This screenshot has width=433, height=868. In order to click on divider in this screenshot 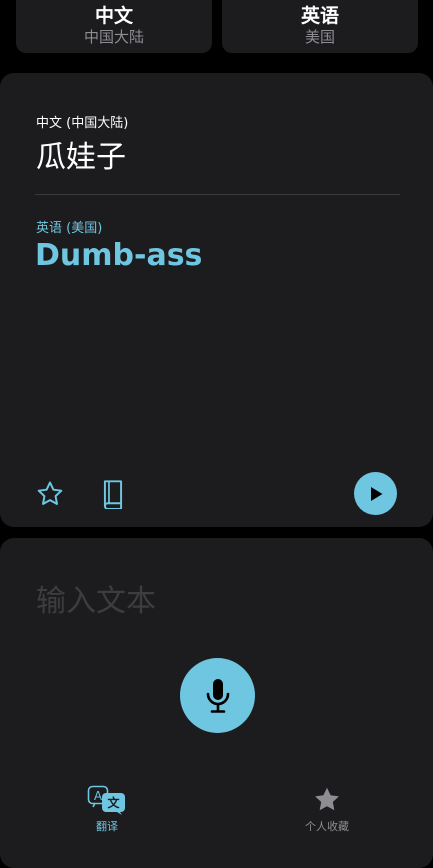, I will do `click(217, 194)`.